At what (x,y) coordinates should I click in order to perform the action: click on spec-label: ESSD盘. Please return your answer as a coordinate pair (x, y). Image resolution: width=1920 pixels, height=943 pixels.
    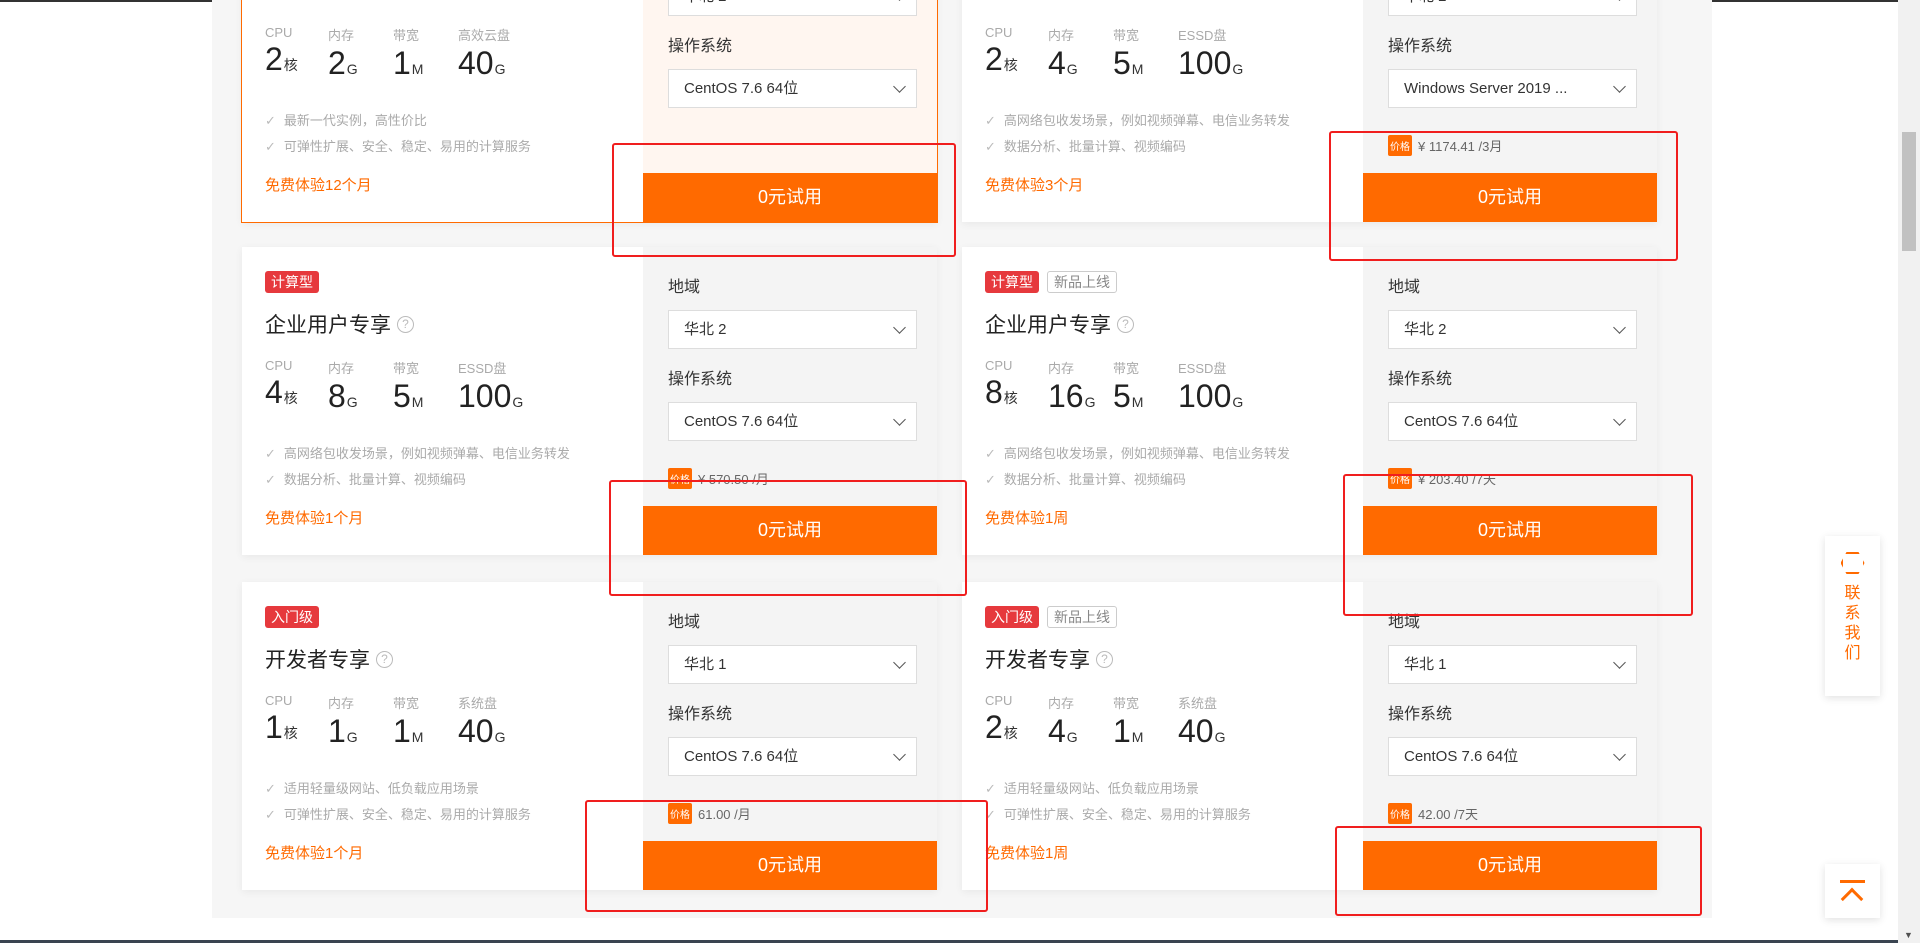
    Looking at the image, I should click on (1202, 368).